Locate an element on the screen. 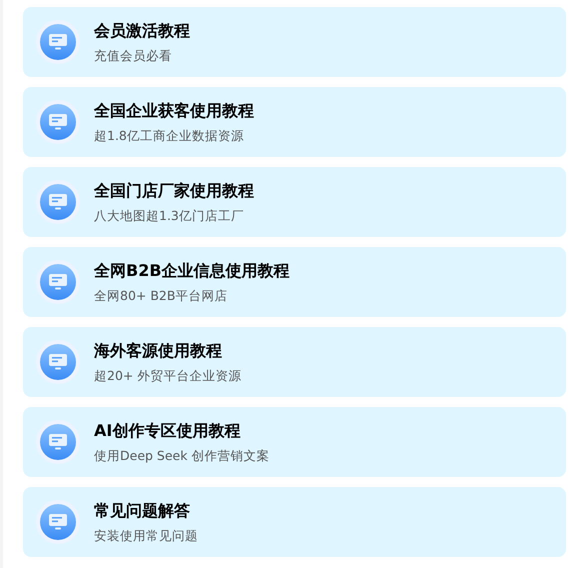 The width and height of the screenshot is (579, 568). tutorial-card: 全国门店厂家使用教程 八大地图超1.3亿门店工厂 is located at coordinates (294, 202).